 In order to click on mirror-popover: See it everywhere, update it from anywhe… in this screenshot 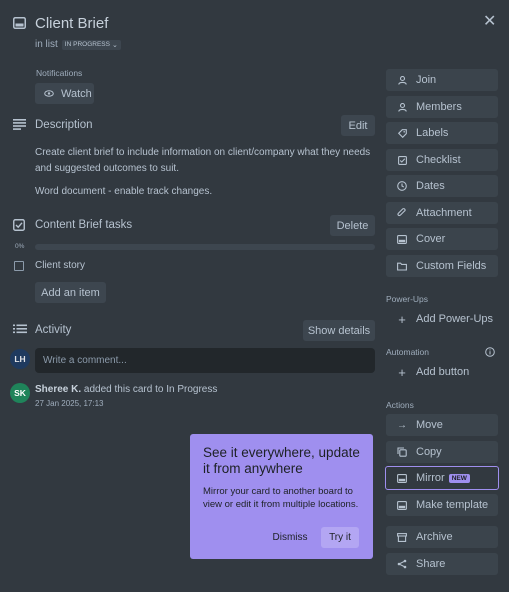, I will do `click(281, 496)`.